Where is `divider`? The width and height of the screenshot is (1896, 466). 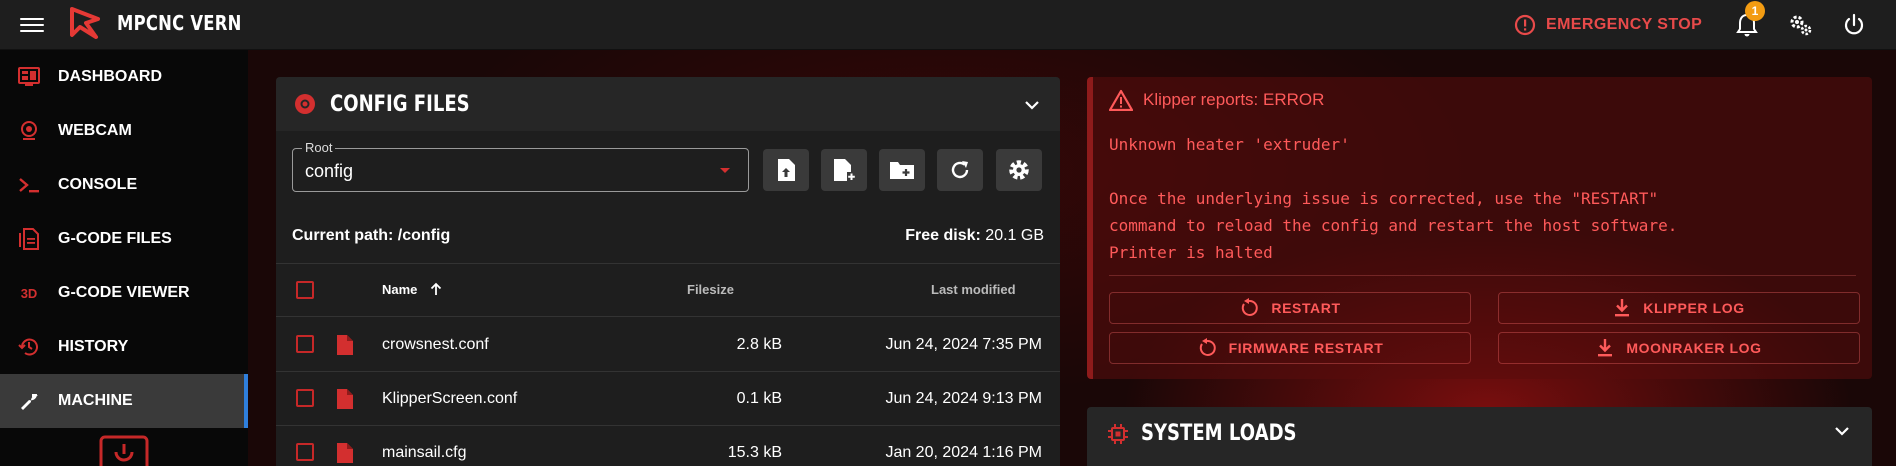 divider is located at coordinates (1482, 275).